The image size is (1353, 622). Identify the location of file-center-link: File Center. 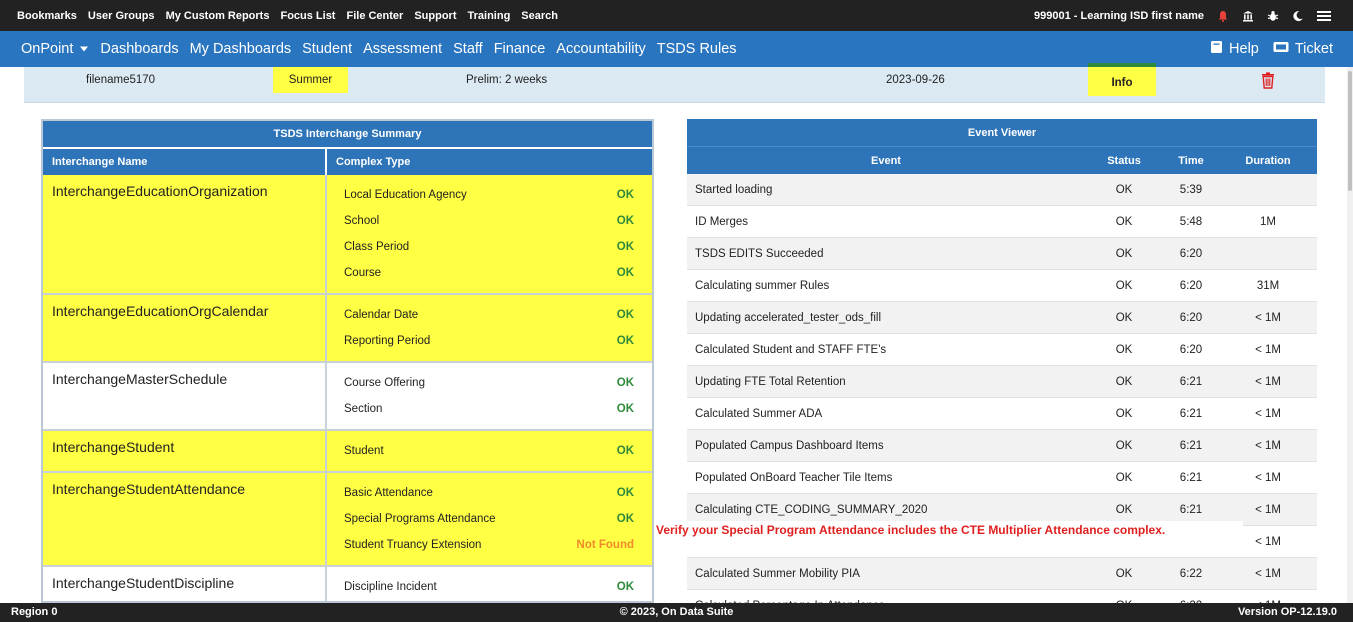
(374, 16).